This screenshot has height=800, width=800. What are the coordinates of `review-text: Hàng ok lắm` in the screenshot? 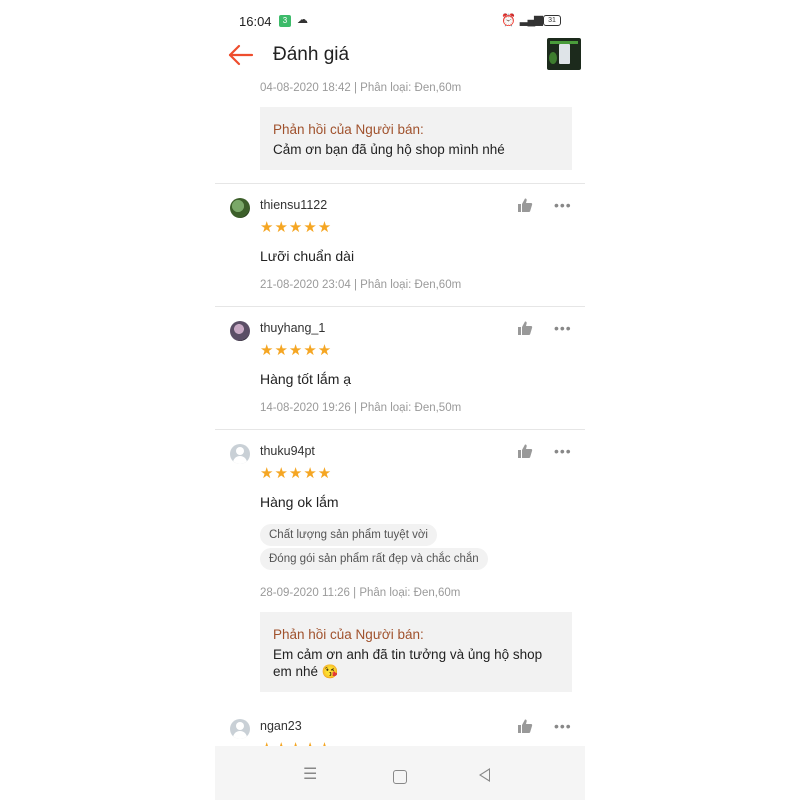 It's located at (299, 502).